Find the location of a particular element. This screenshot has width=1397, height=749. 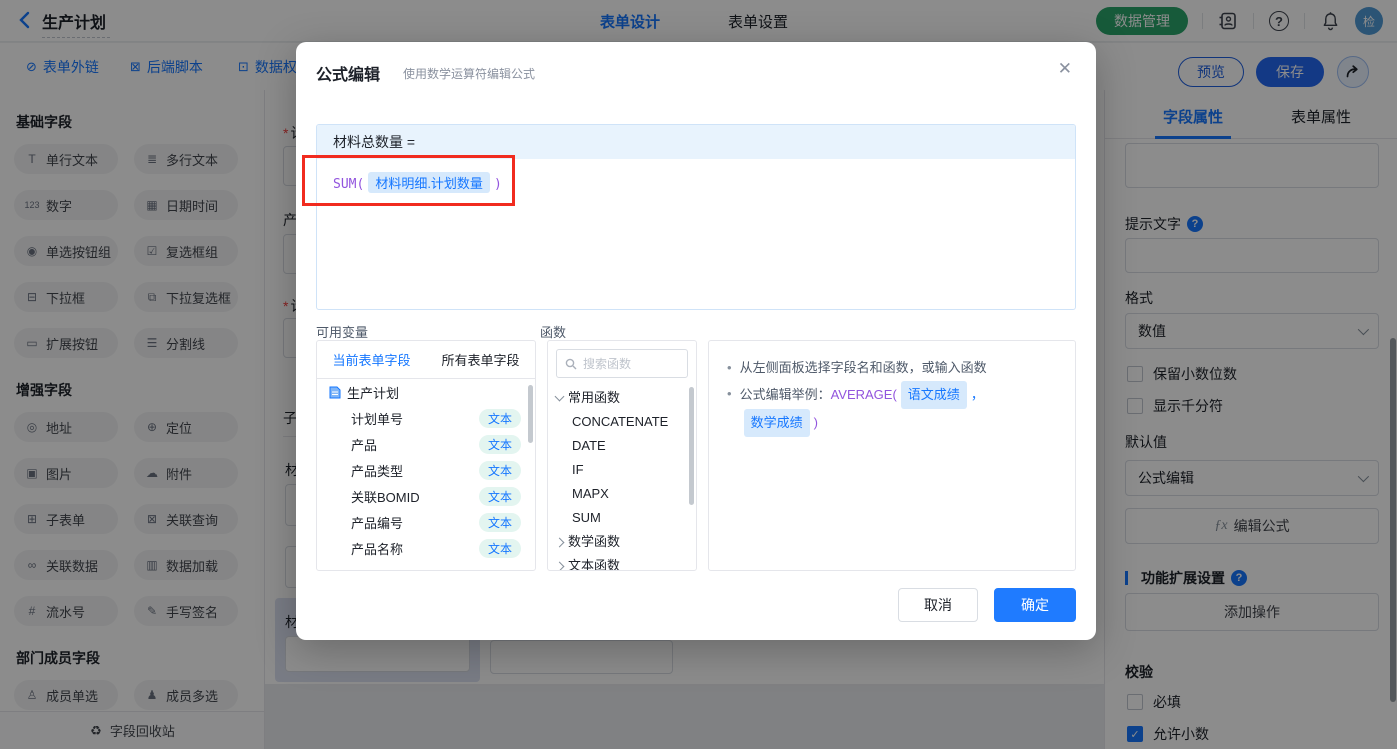

tree-field-item: 产品 文本 is located at coordinates (426, 444).